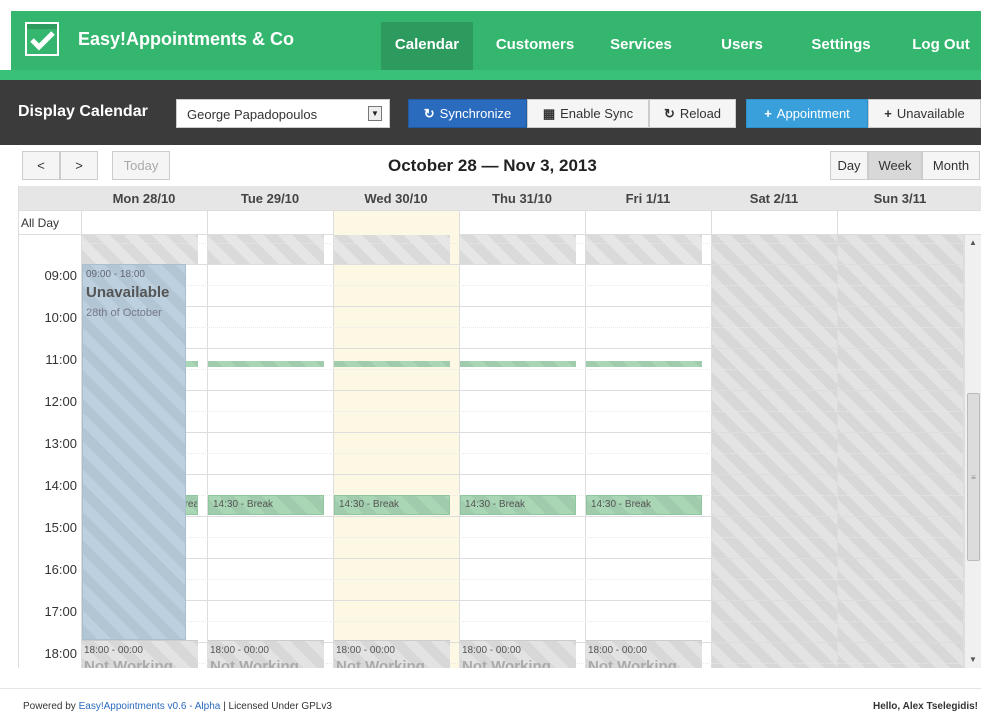  What do you see at coordinates (669, 113) in the screenshot?
I see `reload-icon: ↻` at bounding box center [669, 113].